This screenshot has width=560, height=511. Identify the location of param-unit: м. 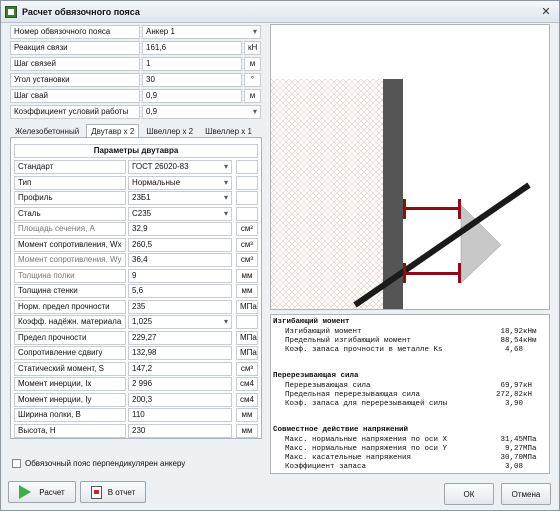
(252, 64).